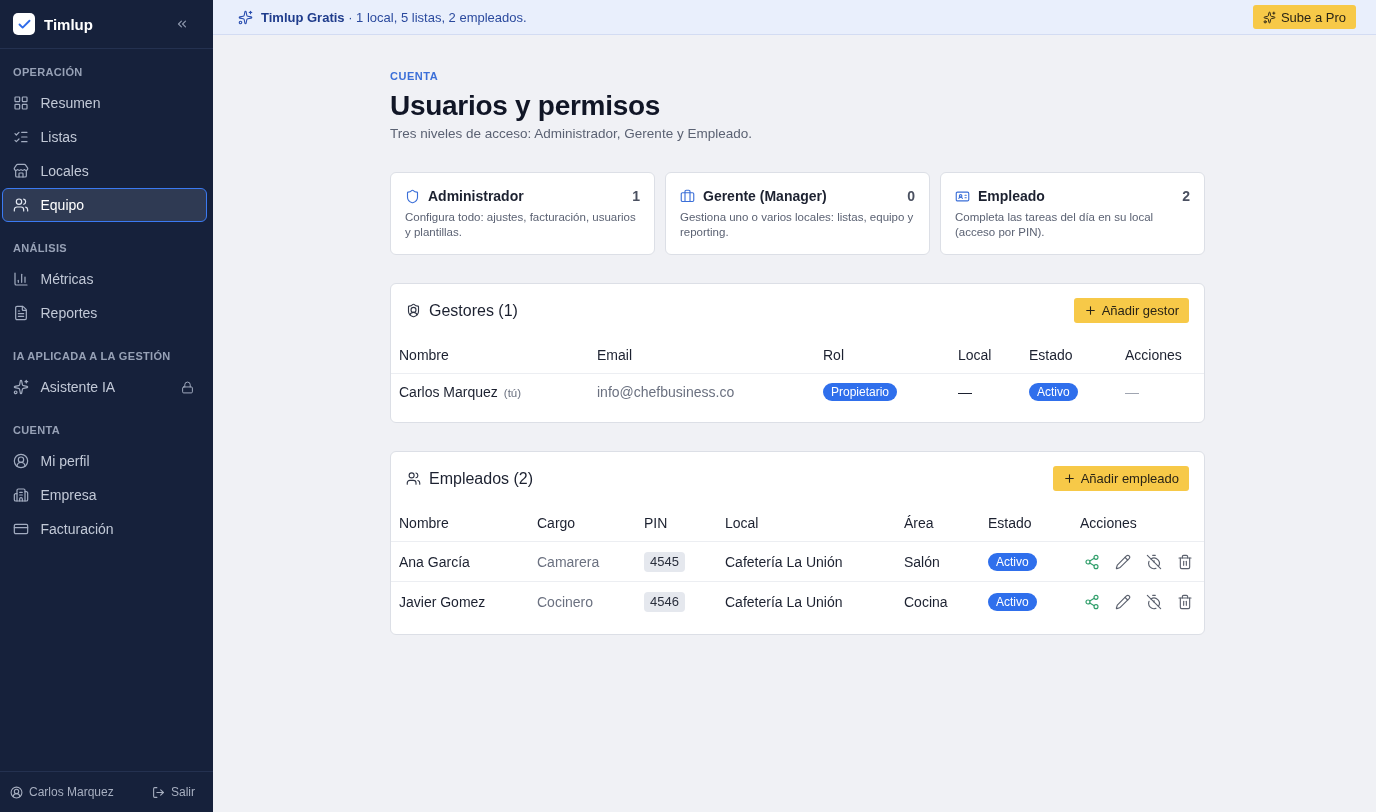 This screenshot has height=812, width=1376. I want to click on page-title: Usuarios y permisos, so click(525, 106).